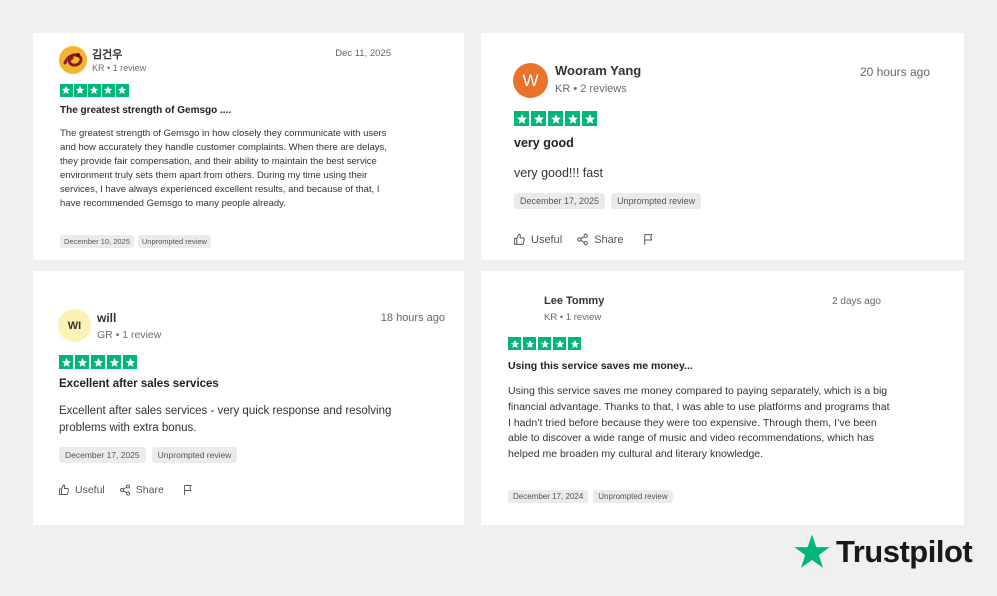  I want to click on reviewer-name: Lee Tommy, so click(574, 301).